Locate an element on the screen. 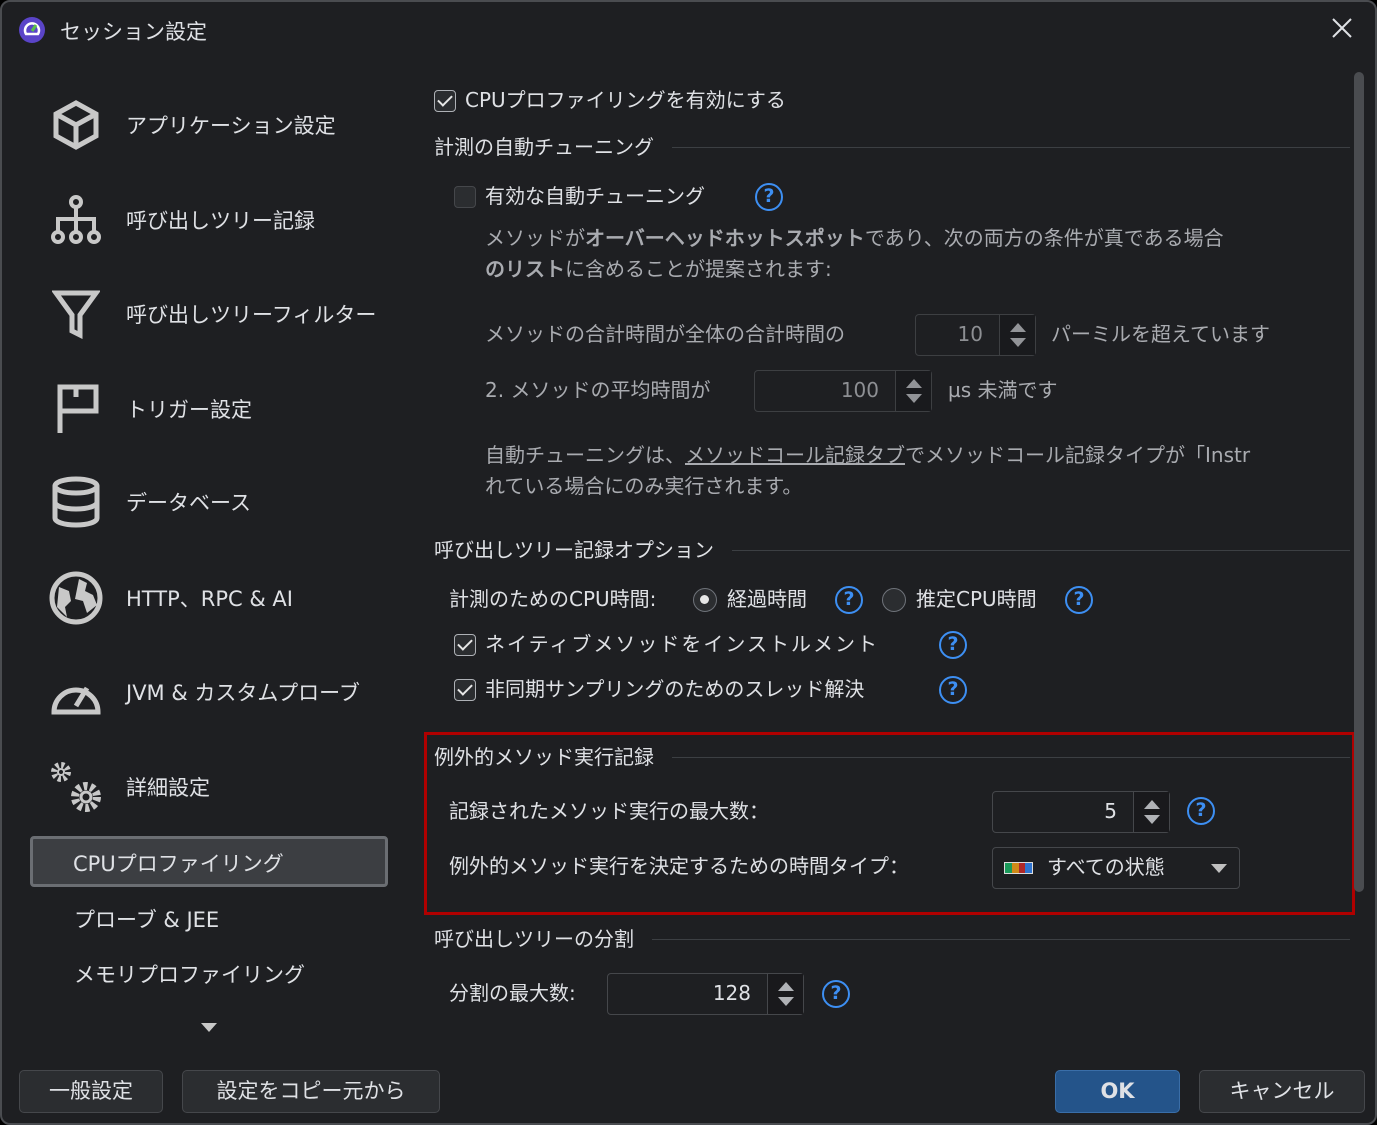  sidebar-item-label: 呼び出しツリー記録 is located at coordinates (220, 221).